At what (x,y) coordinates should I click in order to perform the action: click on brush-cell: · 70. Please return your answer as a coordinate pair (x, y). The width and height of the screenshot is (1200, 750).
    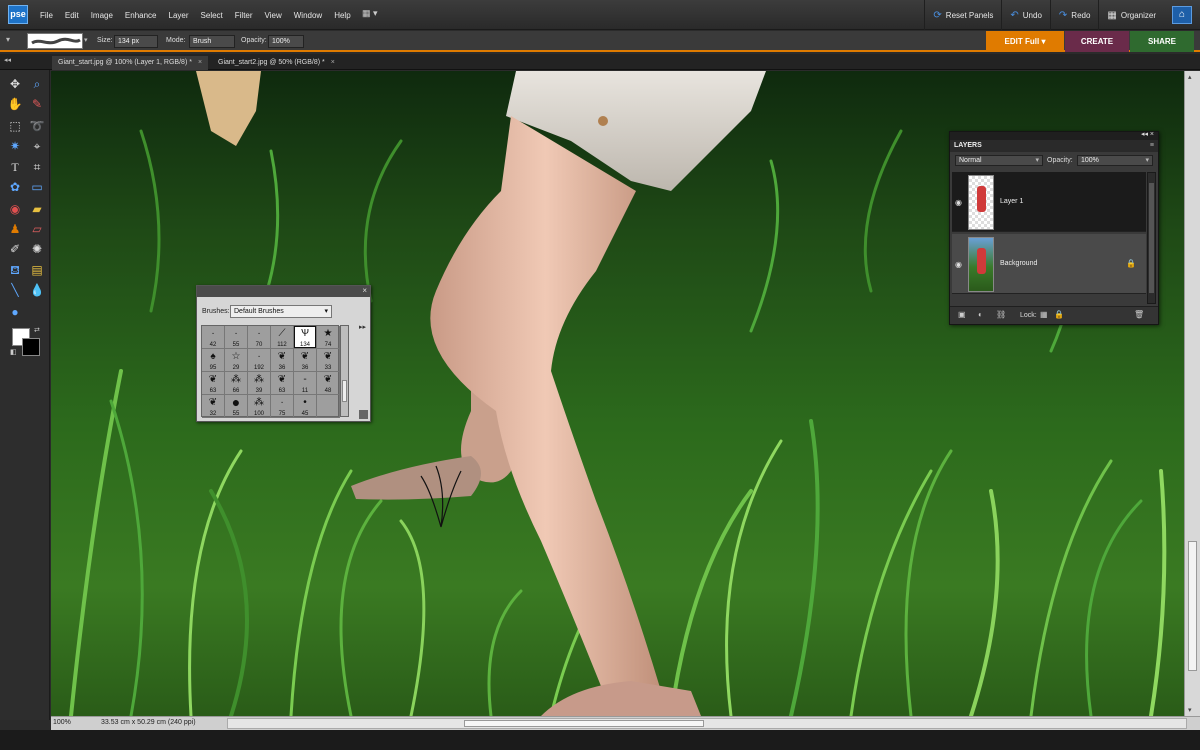
    Looking at the image, I should click on (259, 337).